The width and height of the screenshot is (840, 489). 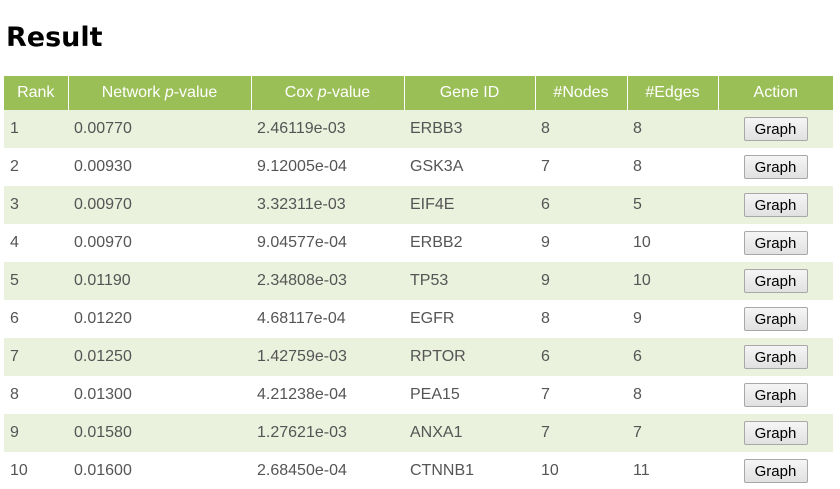 I want to click on table-row: 8 0.01300 4.21238e-04 PEA15 7 8 Graph, so click(x=418, y=395).